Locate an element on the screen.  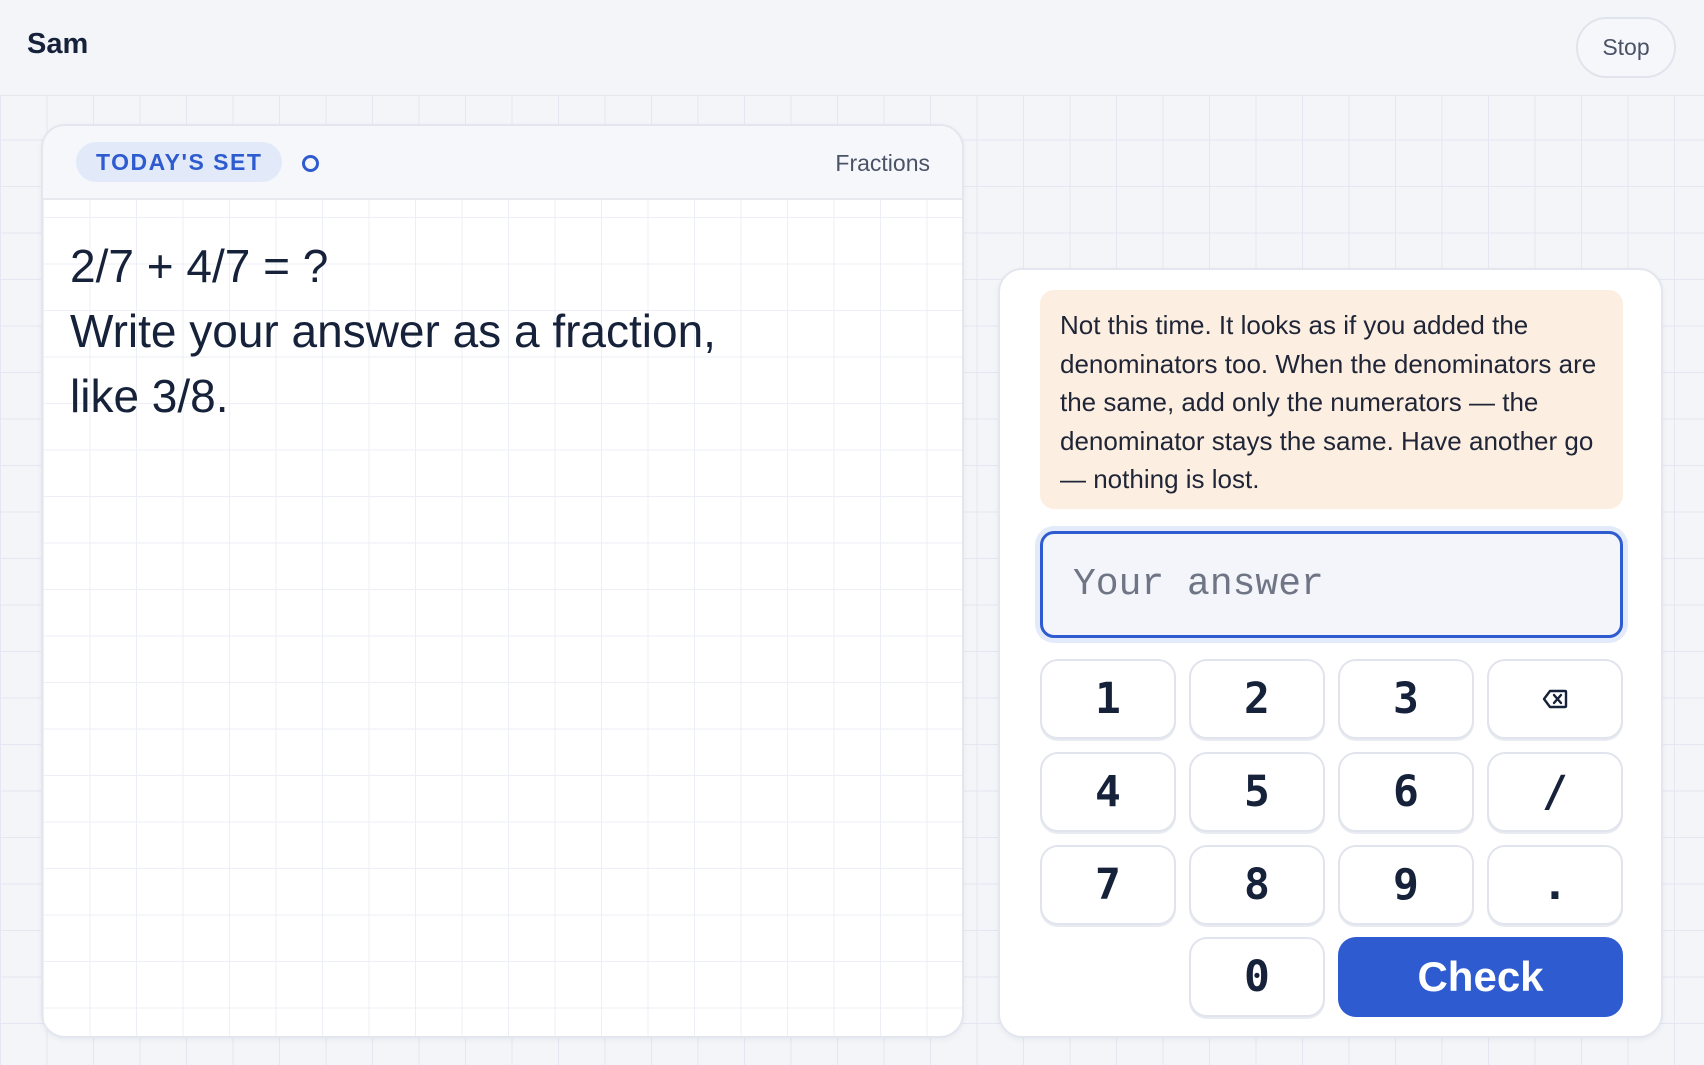
key-0: 0 is located at coordinates (1257, 977).